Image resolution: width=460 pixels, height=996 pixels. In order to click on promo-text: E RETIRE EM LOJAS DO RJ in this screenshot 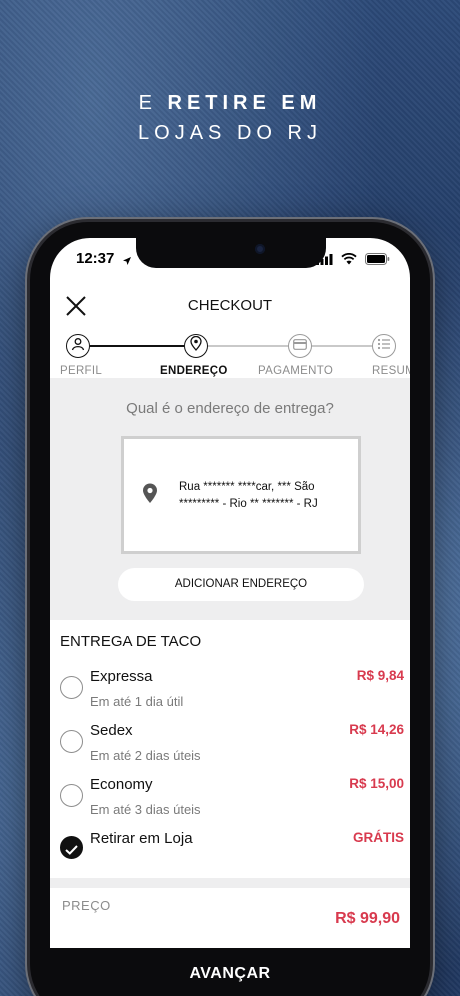, I will do `click(230, 118)`.